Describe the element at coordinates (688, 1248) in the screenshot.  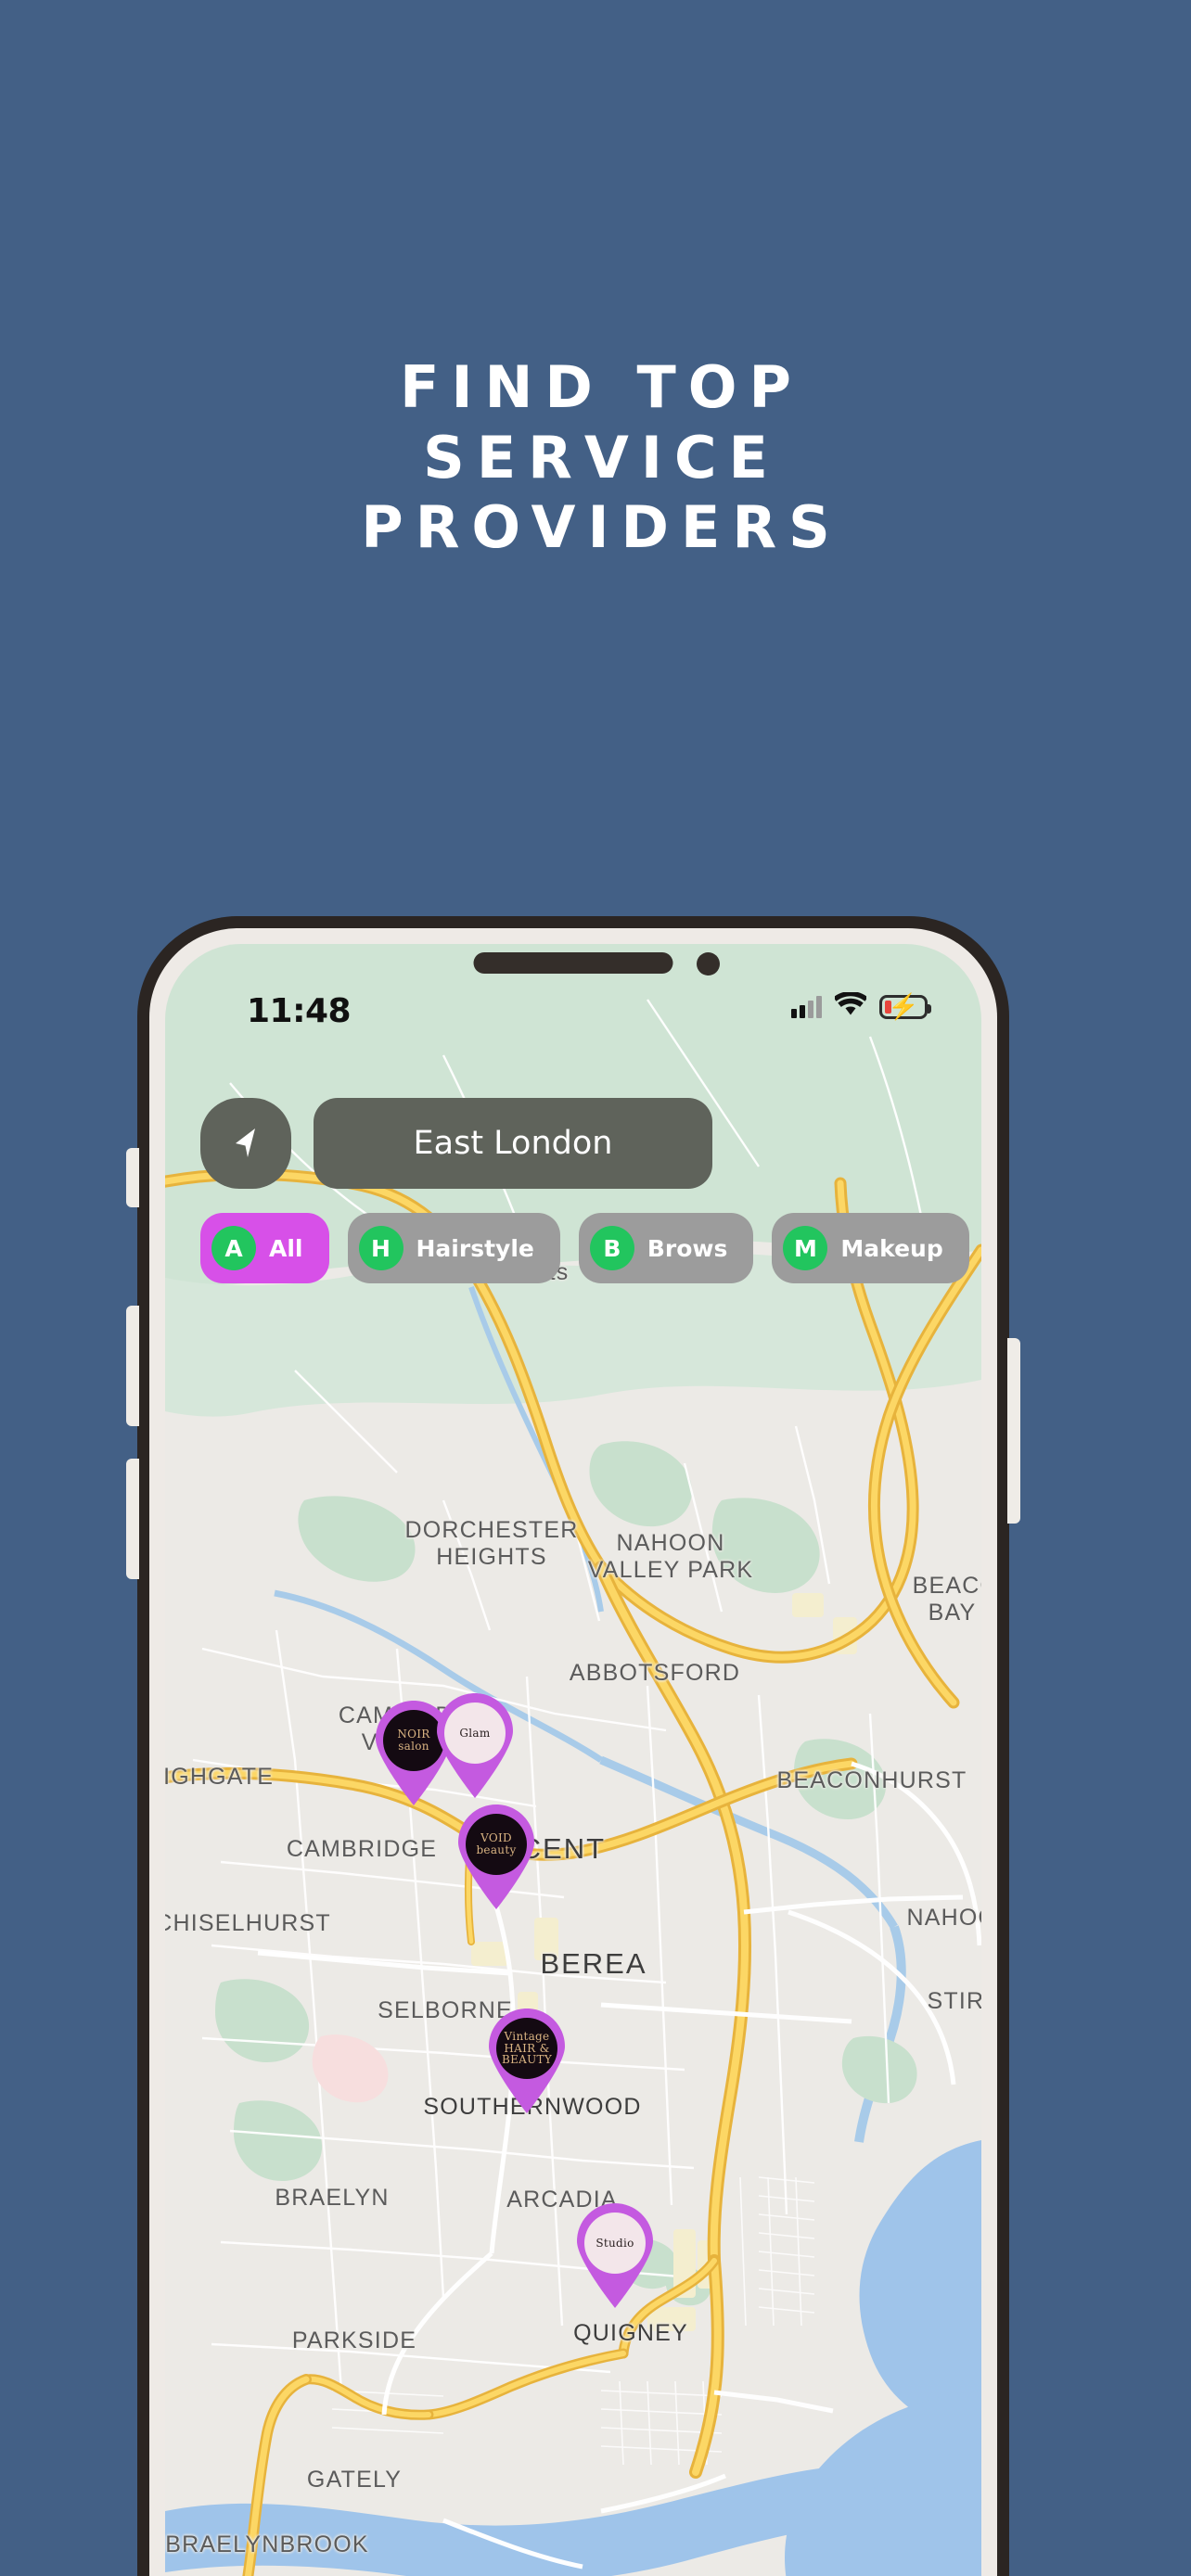
I see `category-label: Brows` at that location.